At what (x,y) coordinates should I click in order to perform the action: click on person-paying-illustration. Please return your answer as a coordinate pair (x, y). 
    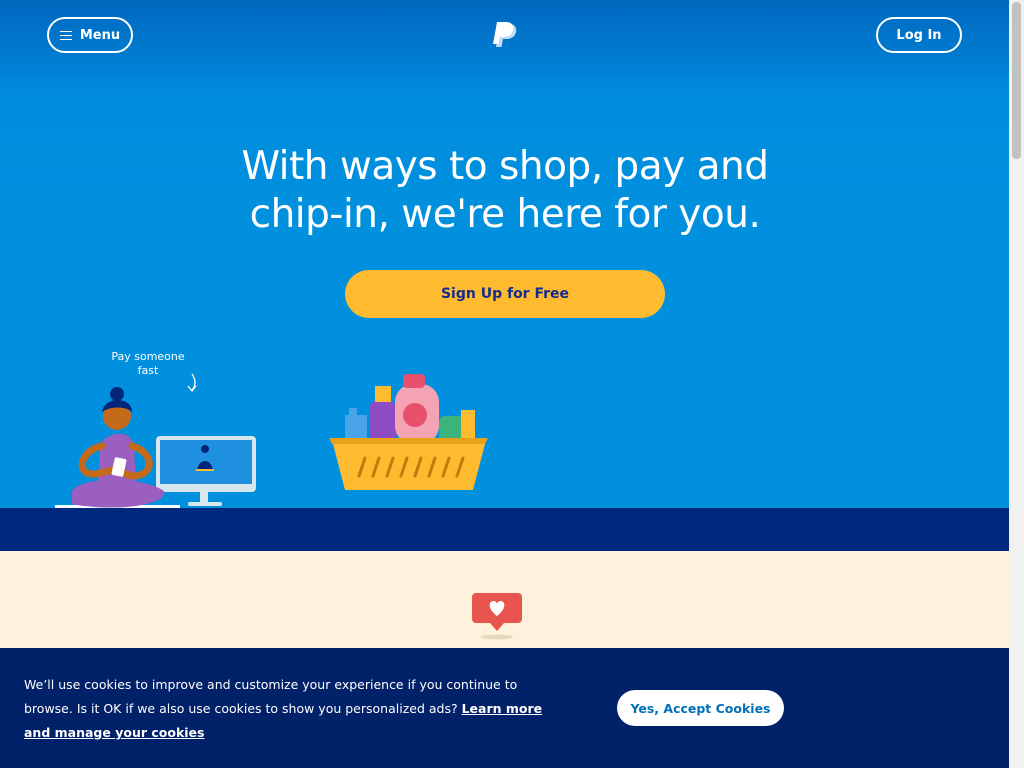
    Looking at the image, I should click on (155, 440).